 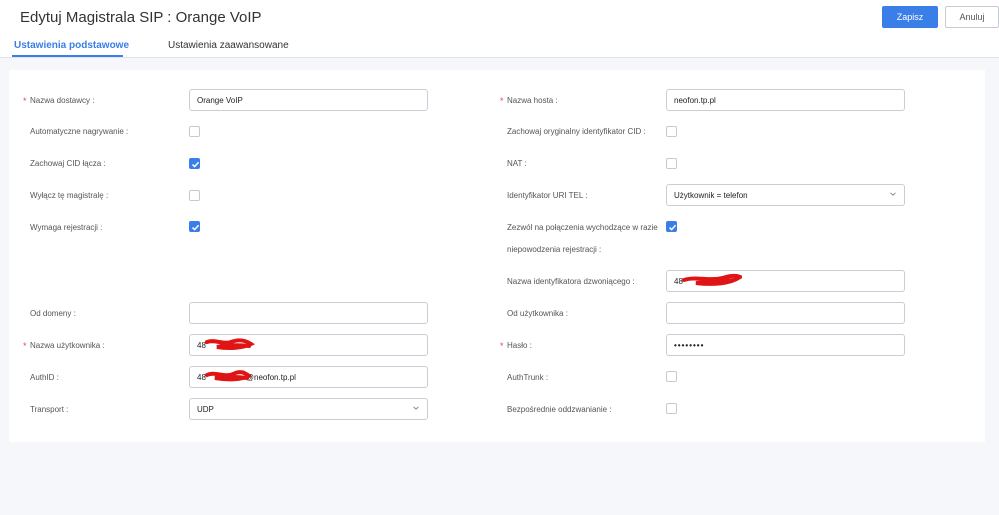 What do you see at coordinates (205, 409) in the screenshot?
I see `transport-value: UDP` at bounding box center [205, 409].